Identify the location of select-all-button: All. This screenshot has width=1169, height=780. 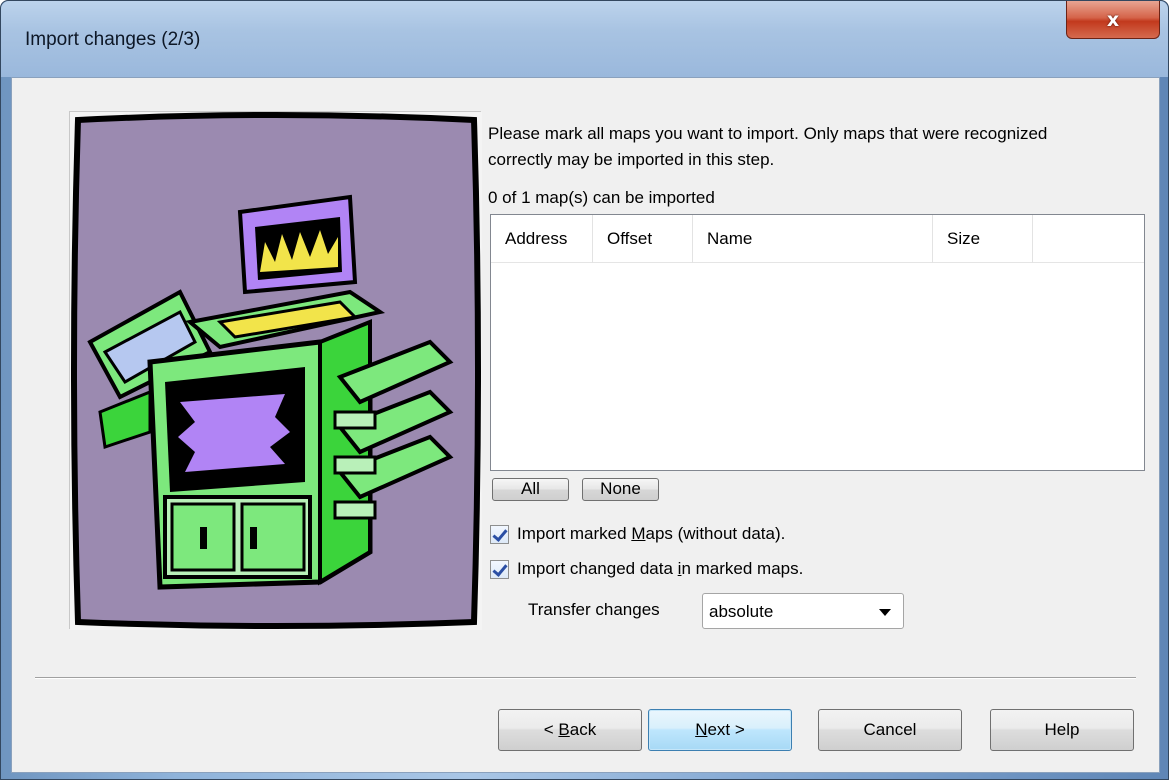
(530, 489).